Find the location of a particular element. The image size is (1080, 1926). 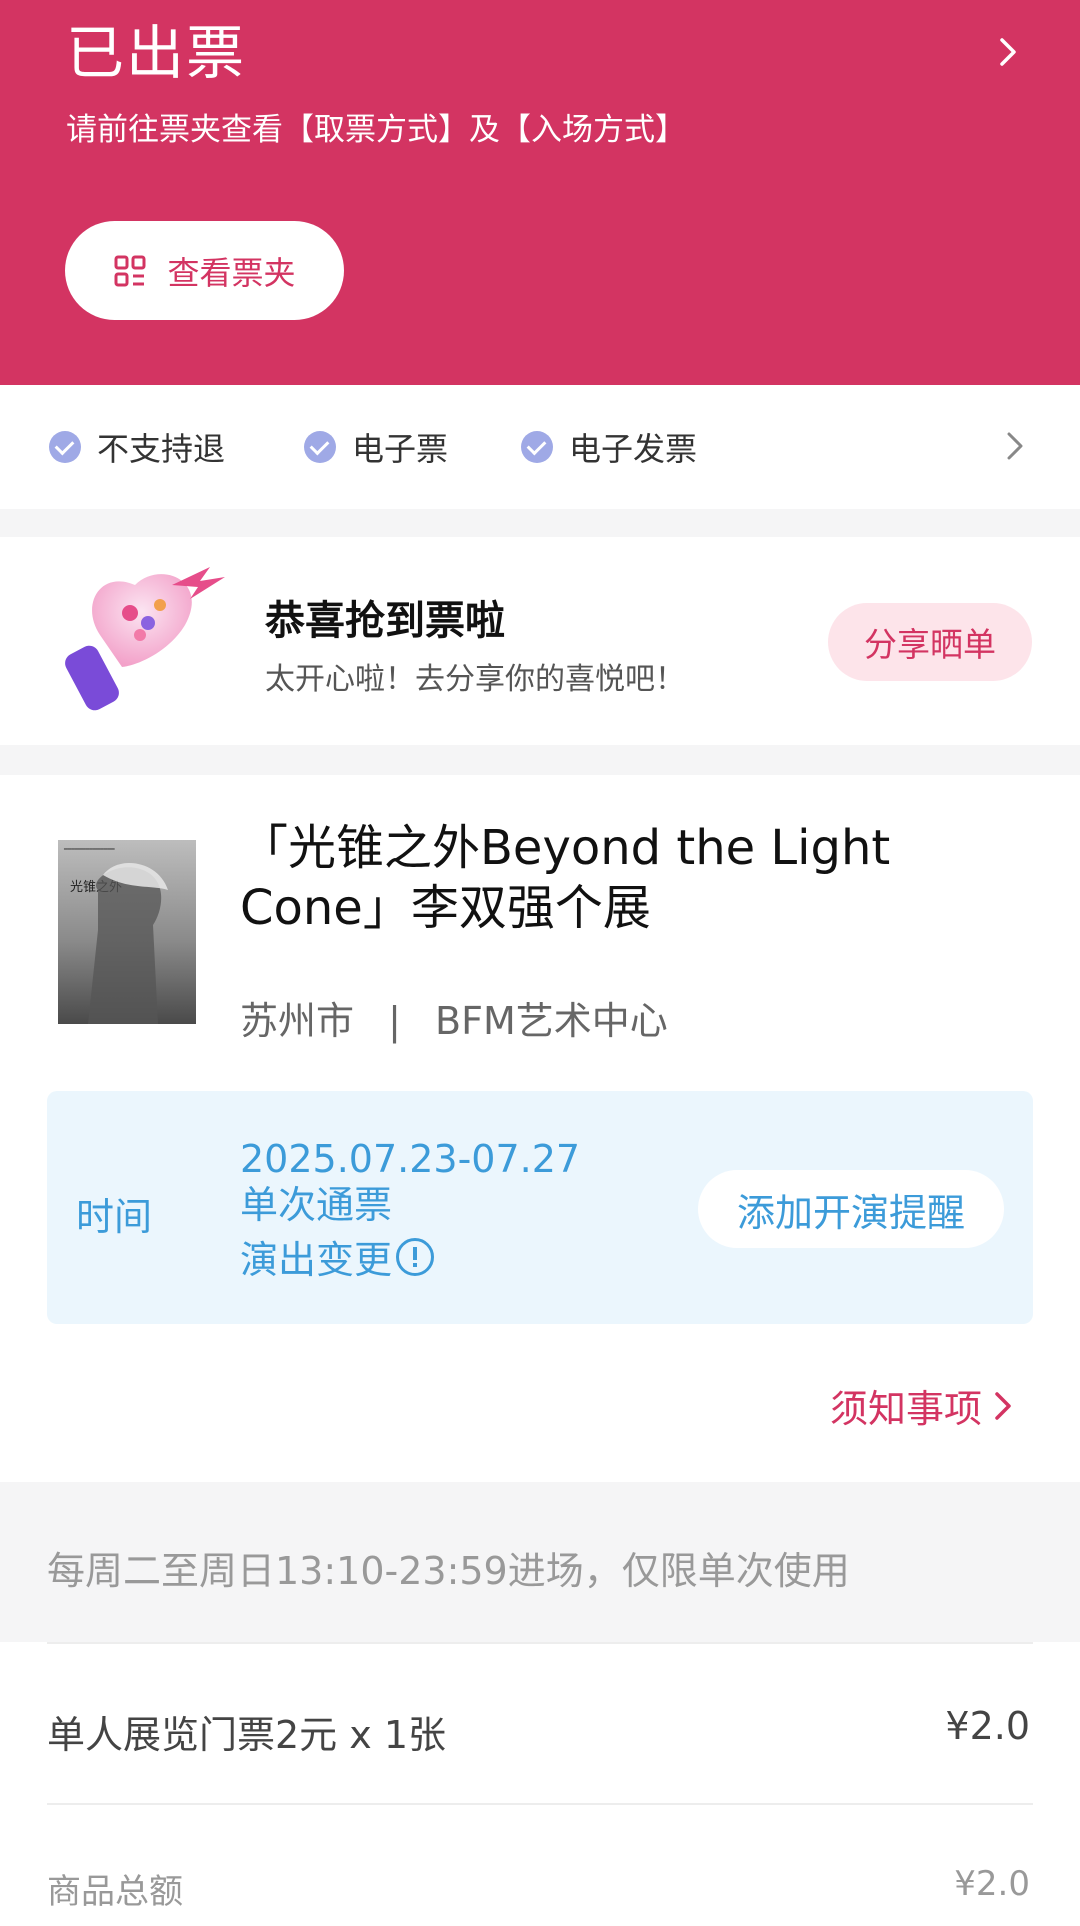

line-item-price: ¥2.0 is located at coordinates (987, 1726).